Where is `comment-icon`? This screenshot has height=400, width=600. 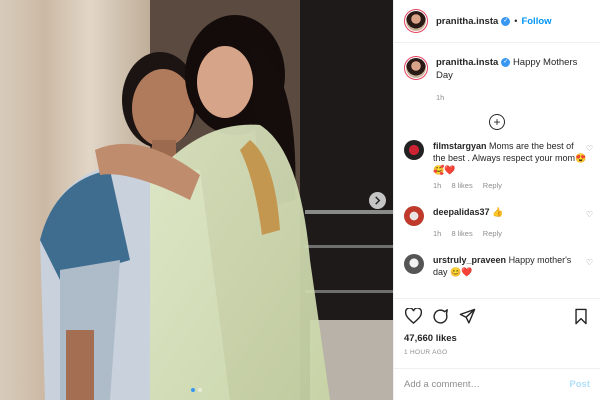 comment-icon is located at coordinates (440, 316).